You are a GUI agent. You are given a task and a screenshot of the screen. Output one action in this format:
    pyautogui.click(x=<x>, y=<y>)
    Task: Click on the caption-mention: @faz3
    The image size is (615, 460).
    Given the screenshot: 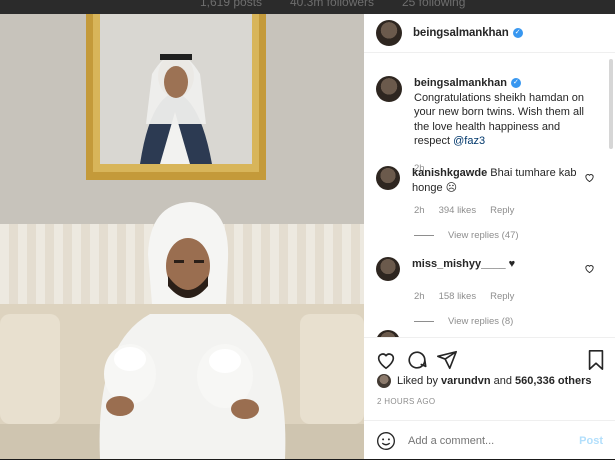 What is the action you would take?
    pyautogui.click(x=469, y=141)
    